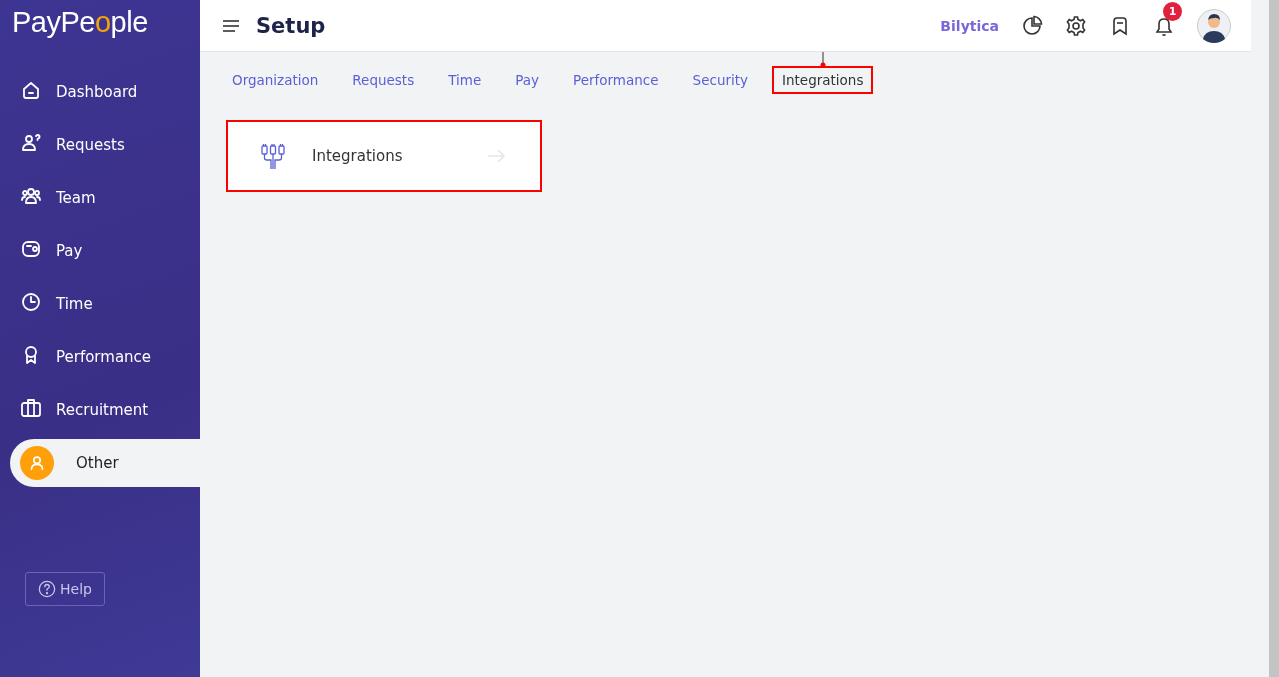 Image resolution: width=1279 pixels, height=677 pixels. Describe the element at coordinates (100, 303) in the screenshot. I see `sidebar-item: Time` at that location.